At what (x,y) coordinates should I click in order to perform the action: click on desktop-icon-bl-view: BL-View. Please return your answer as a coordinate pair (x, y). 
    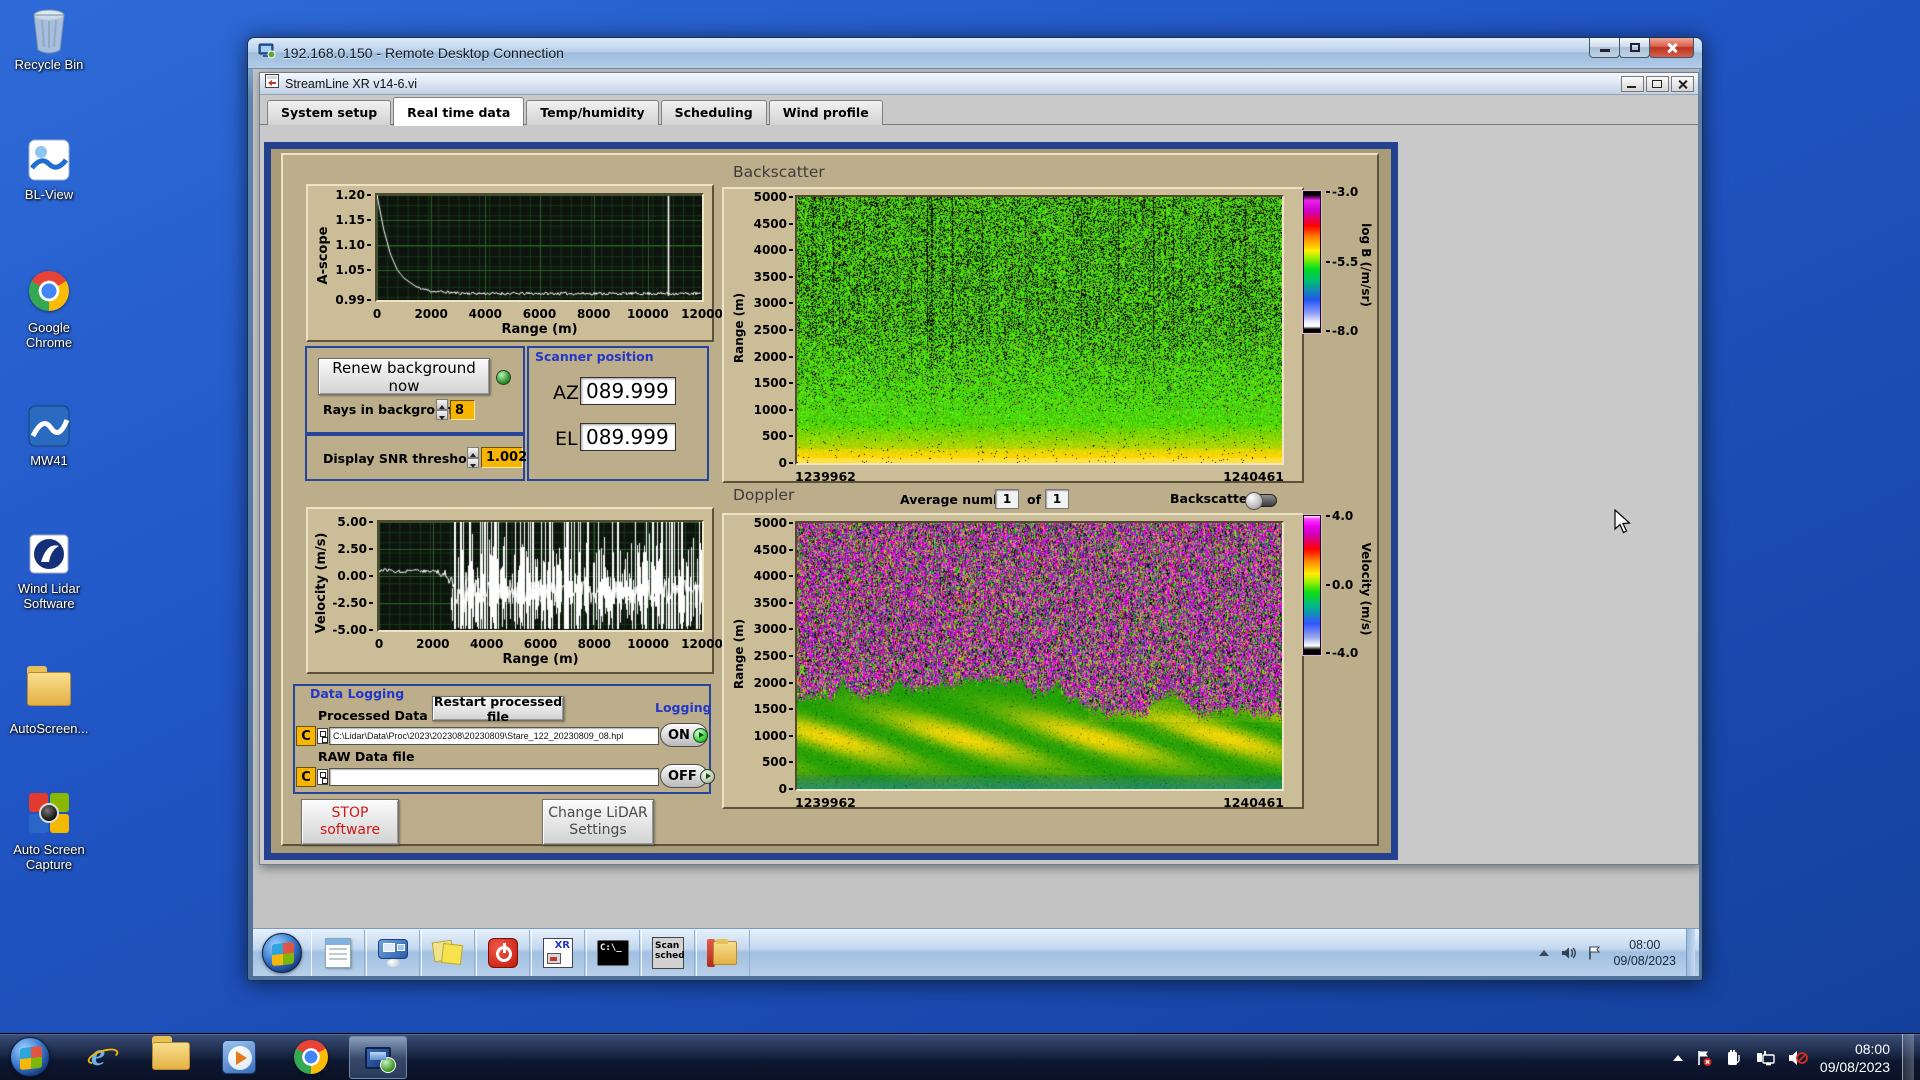
    Looking at the image, I should click on (49, 170).